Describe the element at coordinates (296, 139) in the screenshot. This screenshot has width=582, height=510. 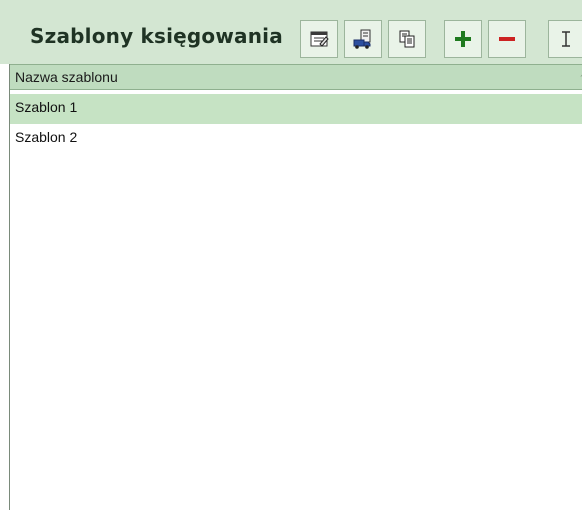
I see `table-row: Szablon 2` at that location.